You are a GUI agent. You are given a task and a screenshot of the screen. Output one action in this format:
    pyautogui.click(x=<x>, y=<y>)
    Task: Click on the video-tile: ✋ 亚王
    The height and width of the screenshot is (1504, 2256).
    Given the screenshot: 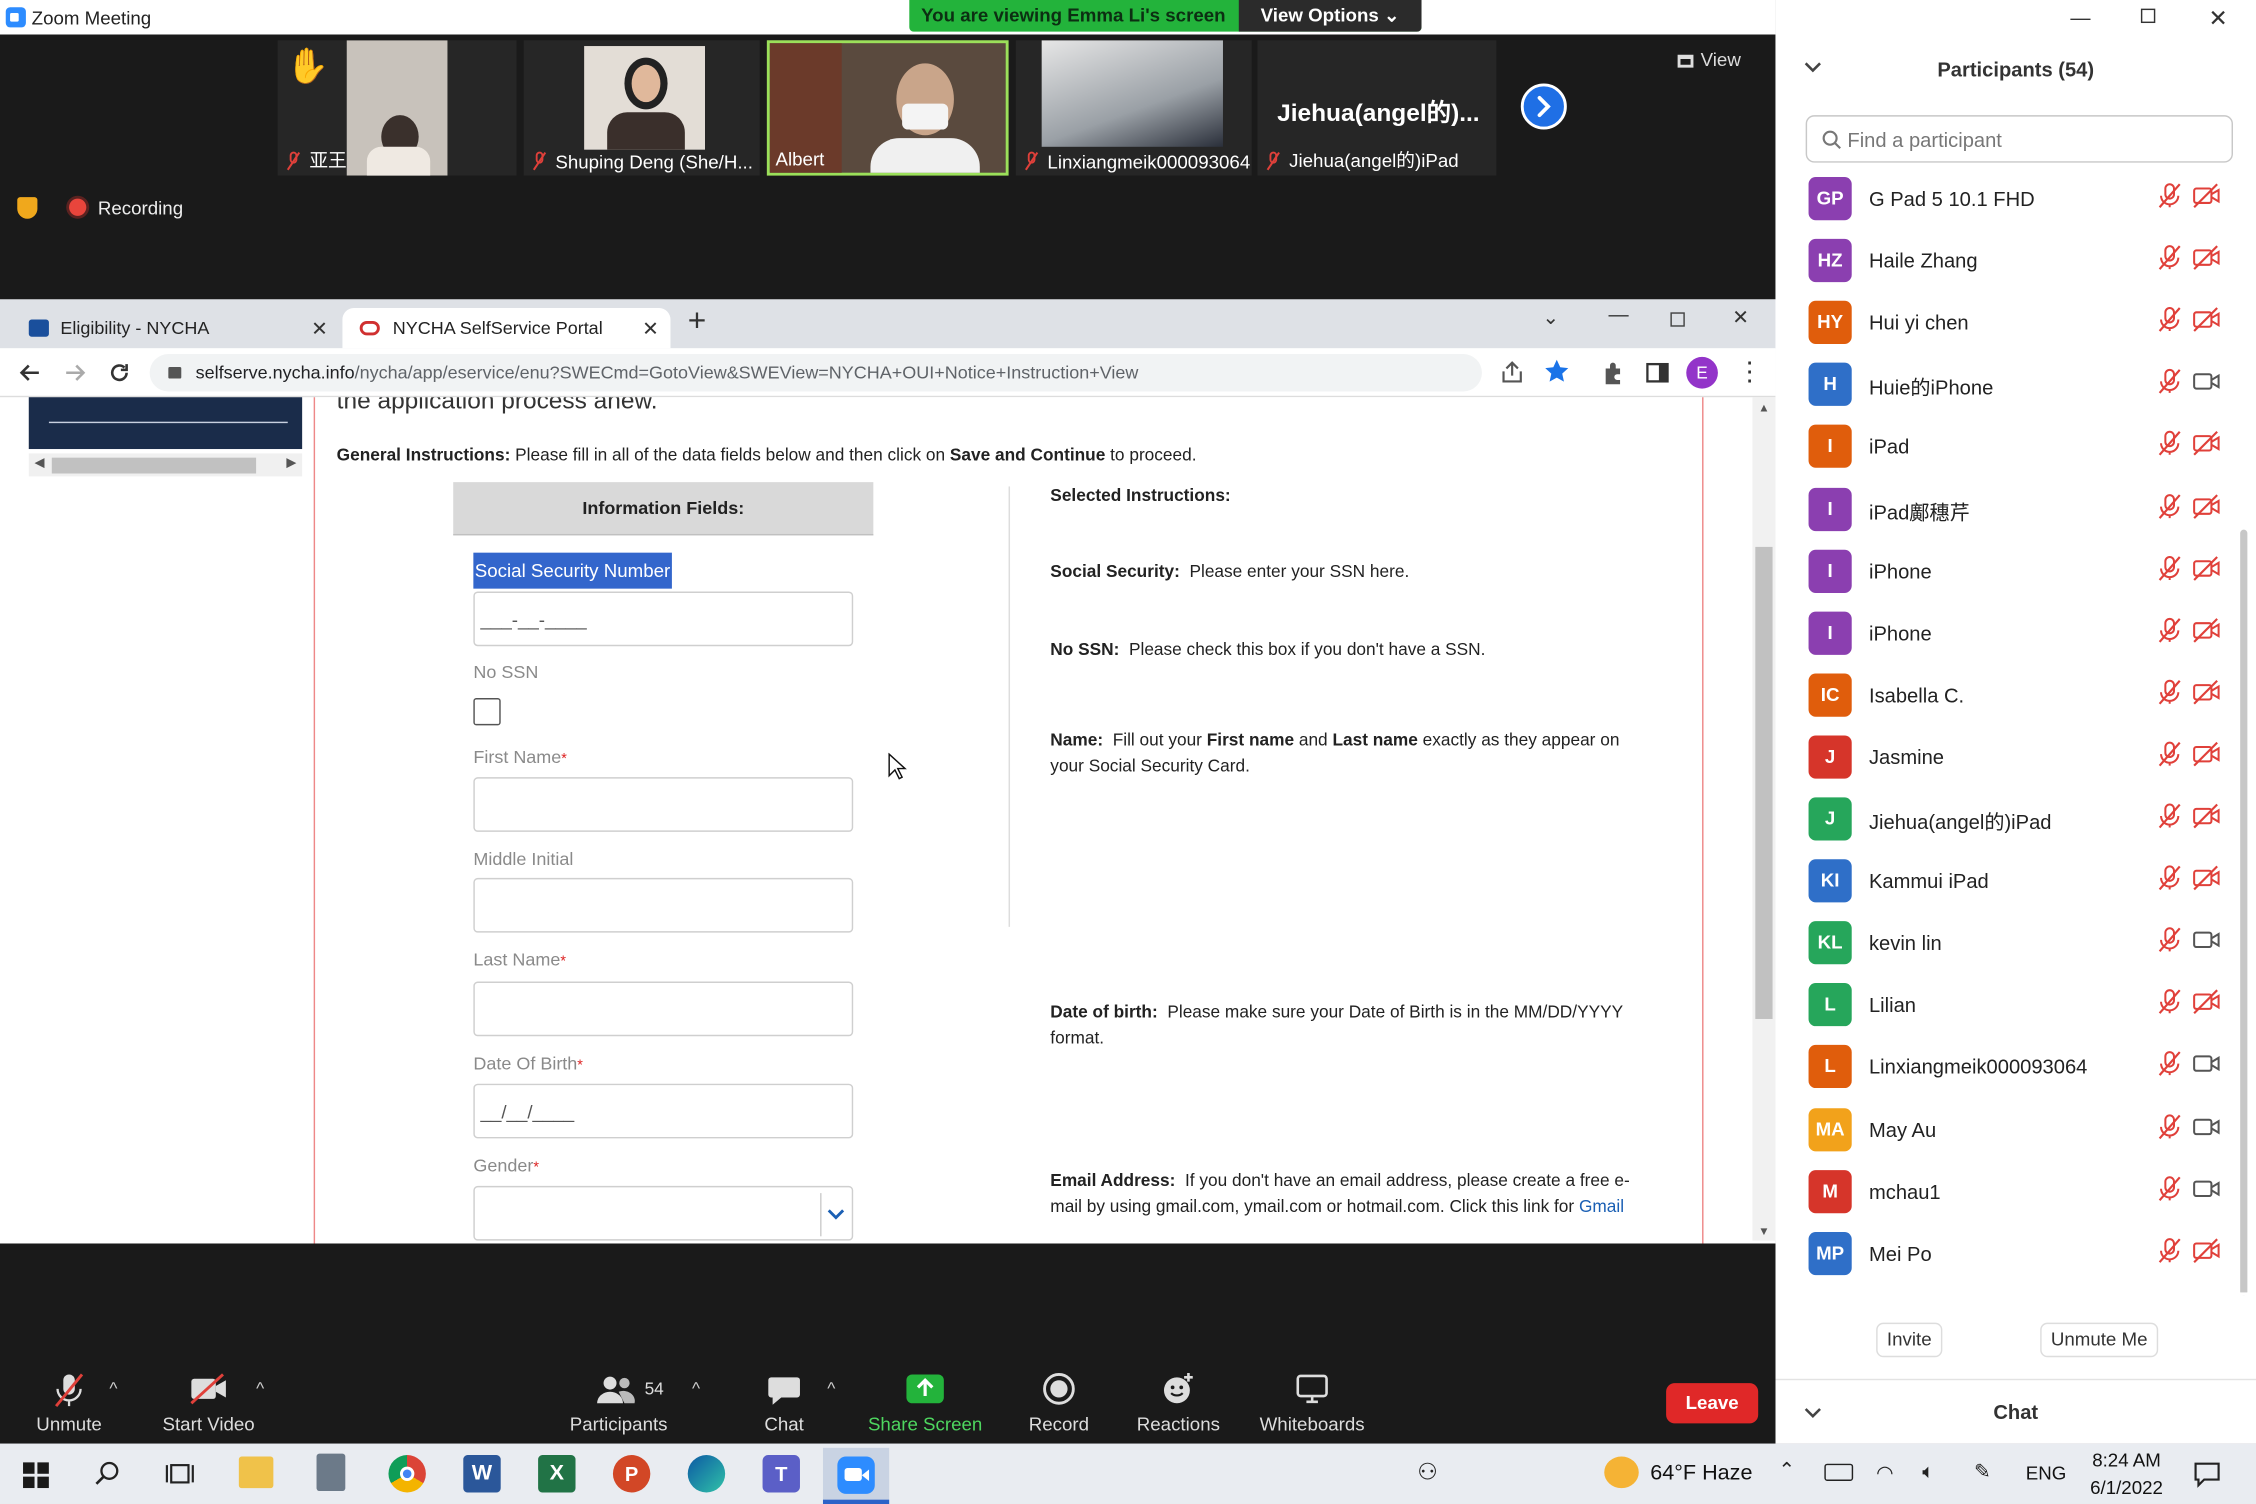 What is the action you would take?
    pyautogui.click(x=397, y=108)
    